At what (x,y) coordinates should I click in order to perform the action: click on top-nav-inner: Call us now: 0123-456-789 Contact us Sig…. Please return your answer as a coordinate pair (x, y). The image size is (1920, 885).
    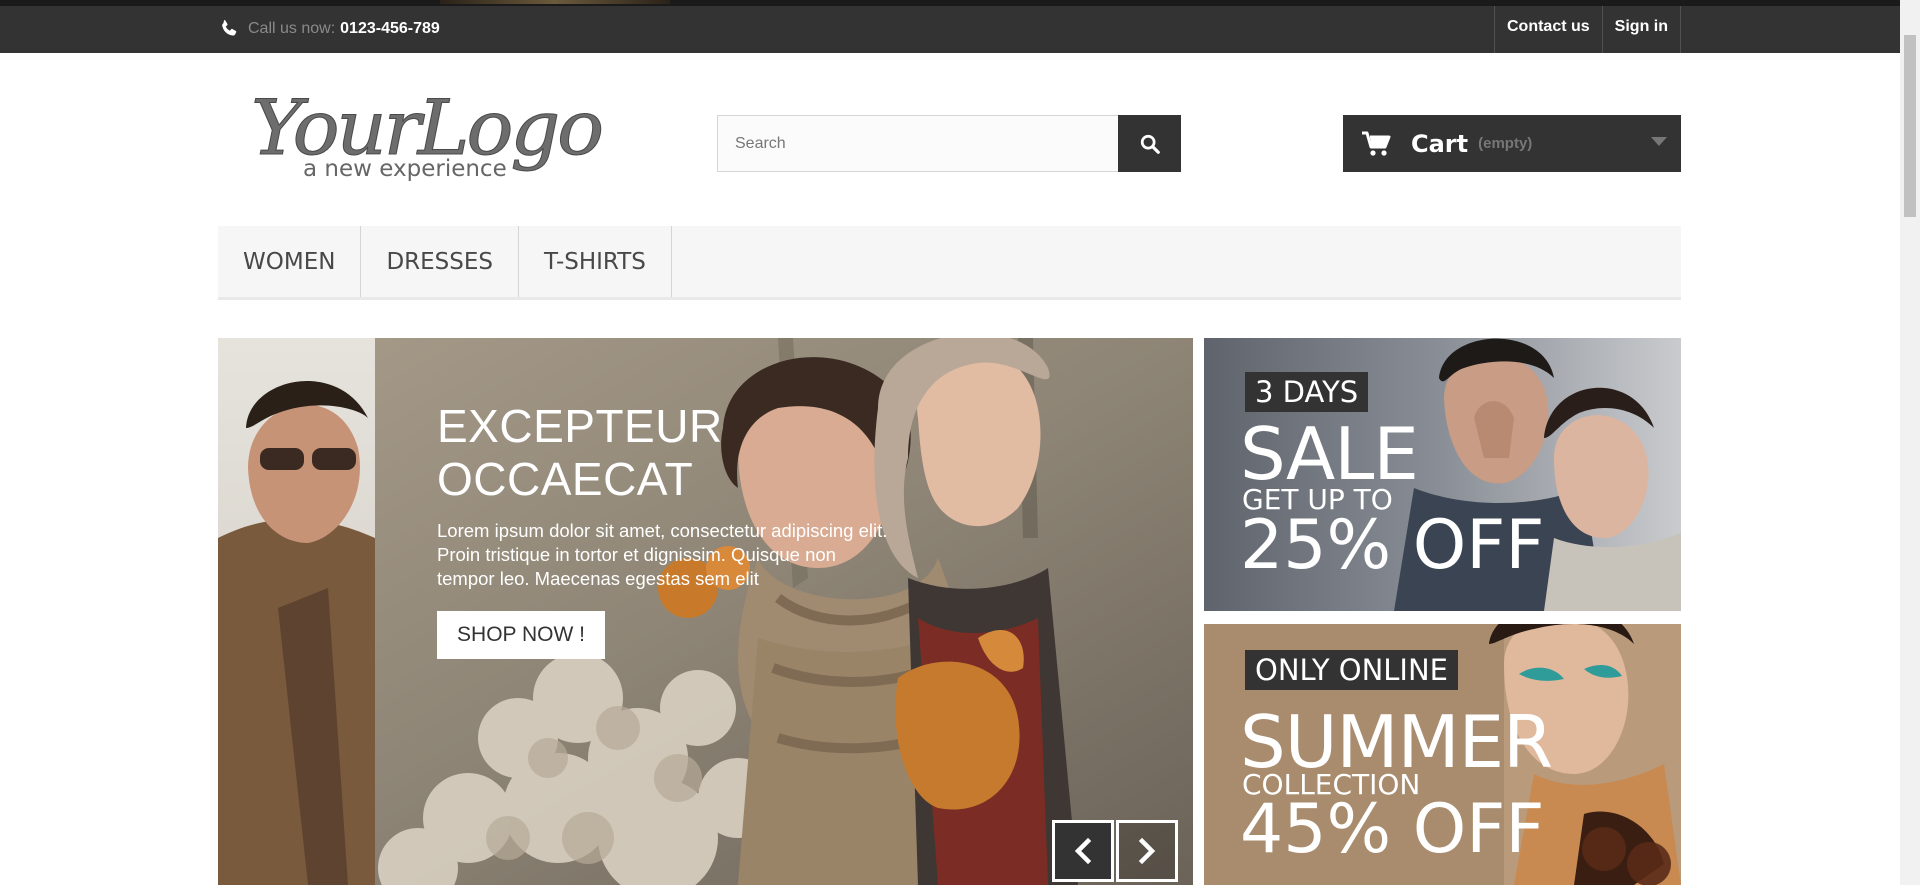
    Looking at the image, I should click on (949, 29).